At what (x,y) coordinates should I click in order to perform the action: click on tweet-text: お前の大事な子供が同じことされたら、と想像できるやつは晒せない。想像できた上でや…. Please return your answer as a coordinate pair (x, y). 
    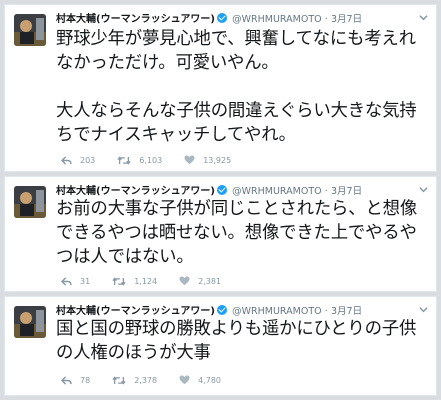
    Looking at the image, I should click on (237, 233).